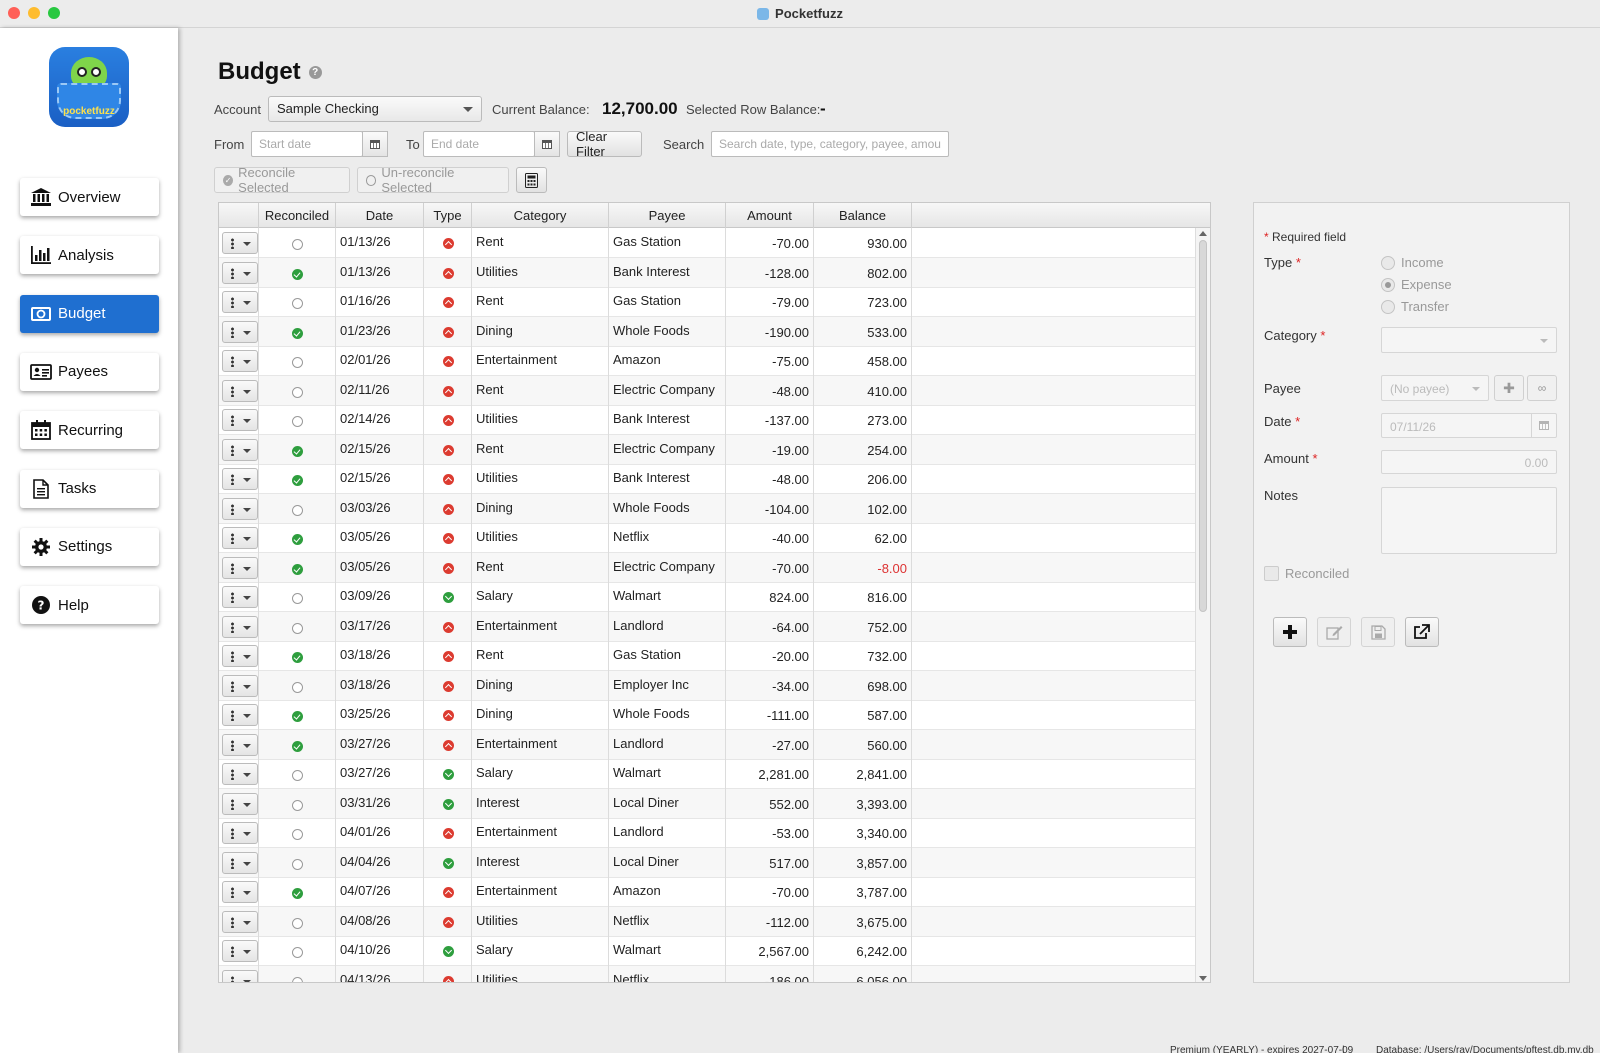  Describe the element at coordinates (708, 951) in the screenshot. I see `table-row: 04/10/26 Salary Walmart 2,567.00 6,242.00` at that location.